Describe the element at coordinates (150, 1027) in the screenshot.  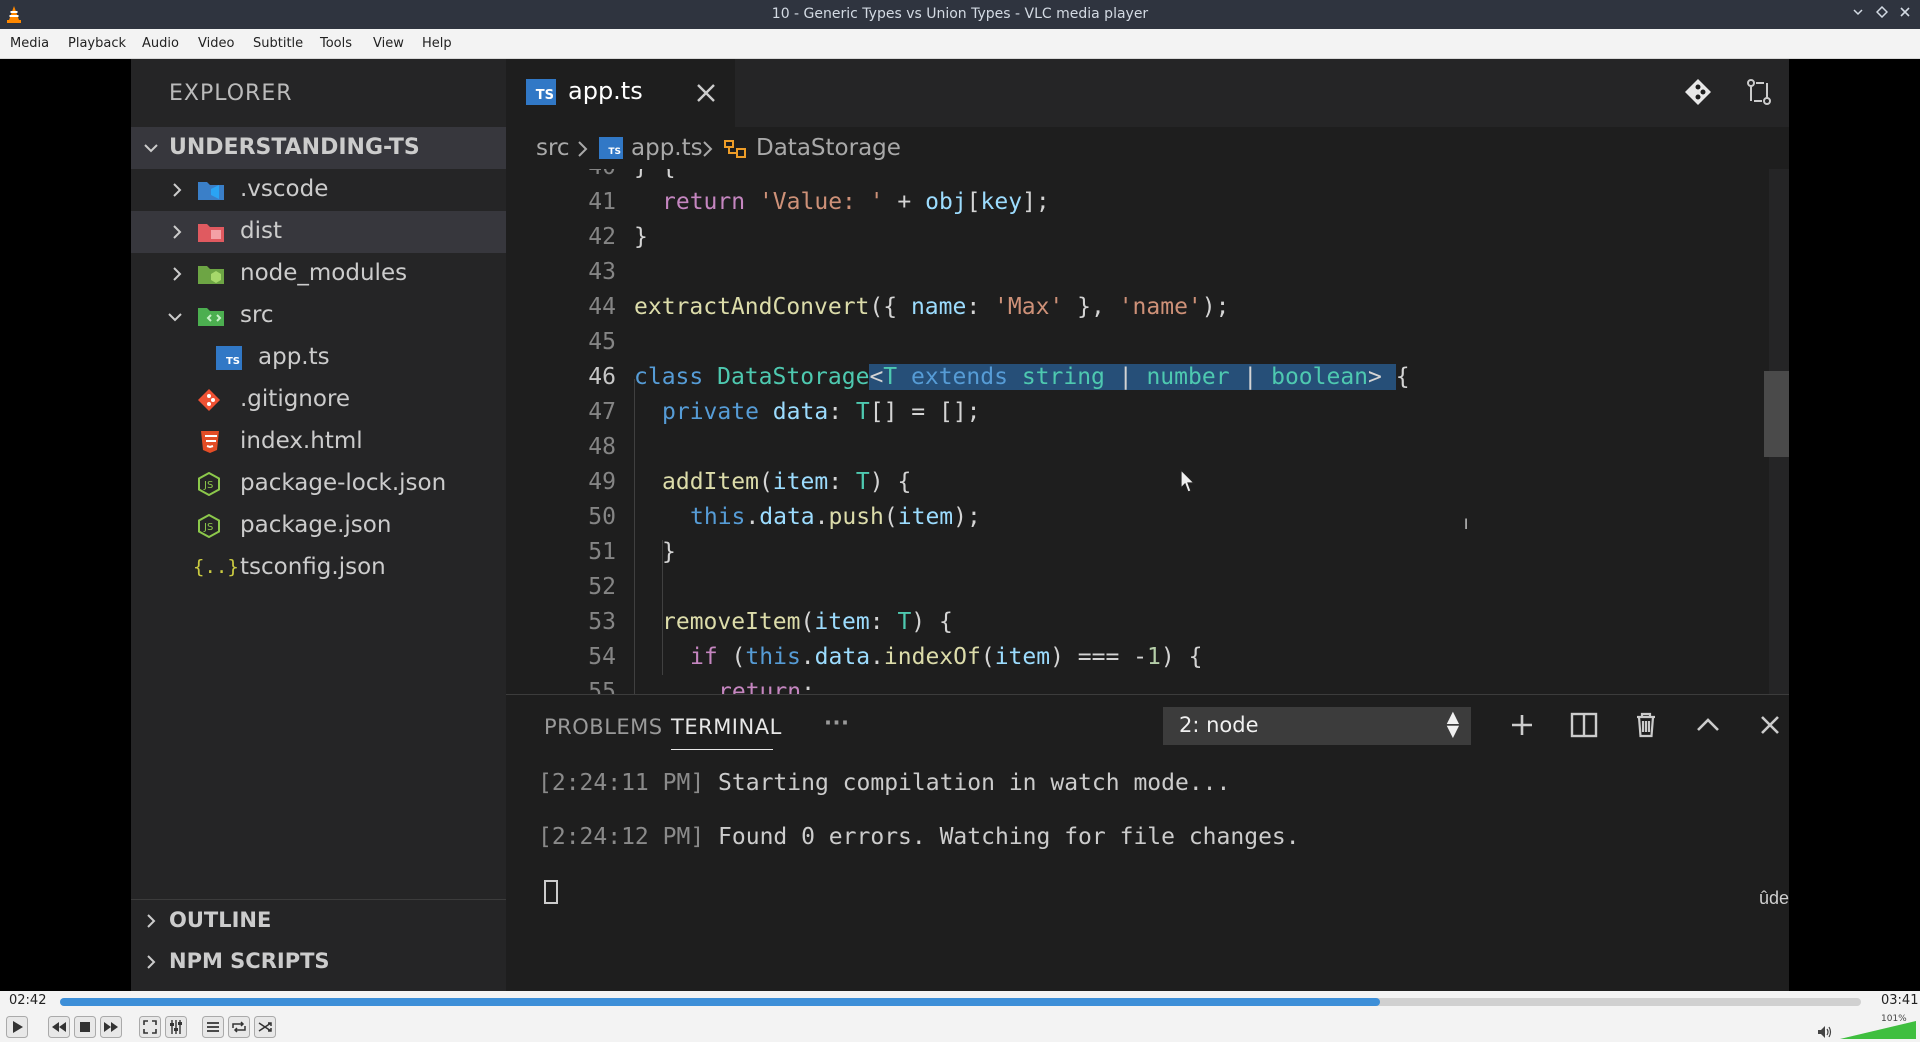
I see `fullscreen-icon` at that location.